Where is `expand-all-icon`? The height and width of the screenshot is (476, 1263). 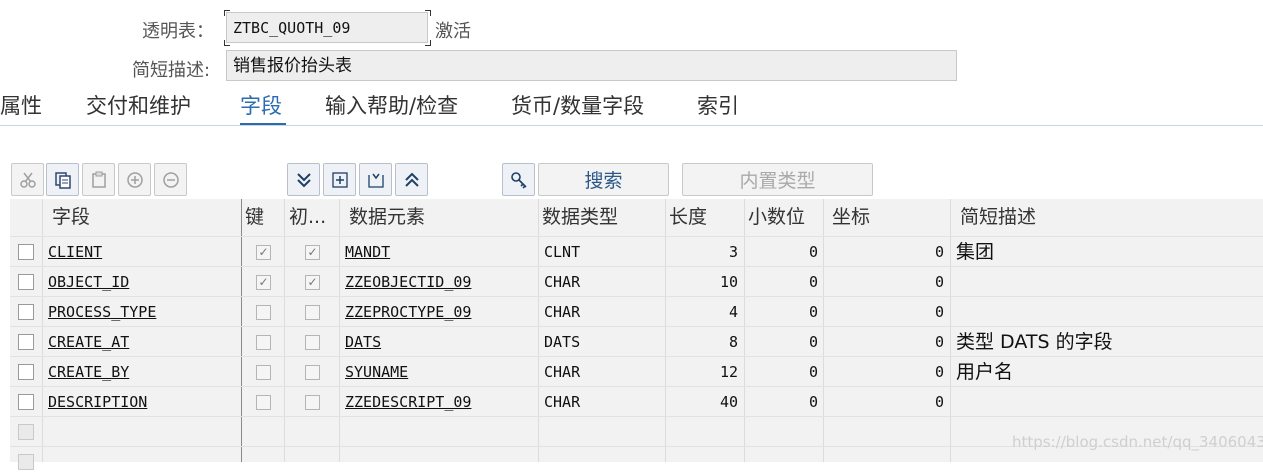
expand-all-icon is located at coordinates (303, 179).